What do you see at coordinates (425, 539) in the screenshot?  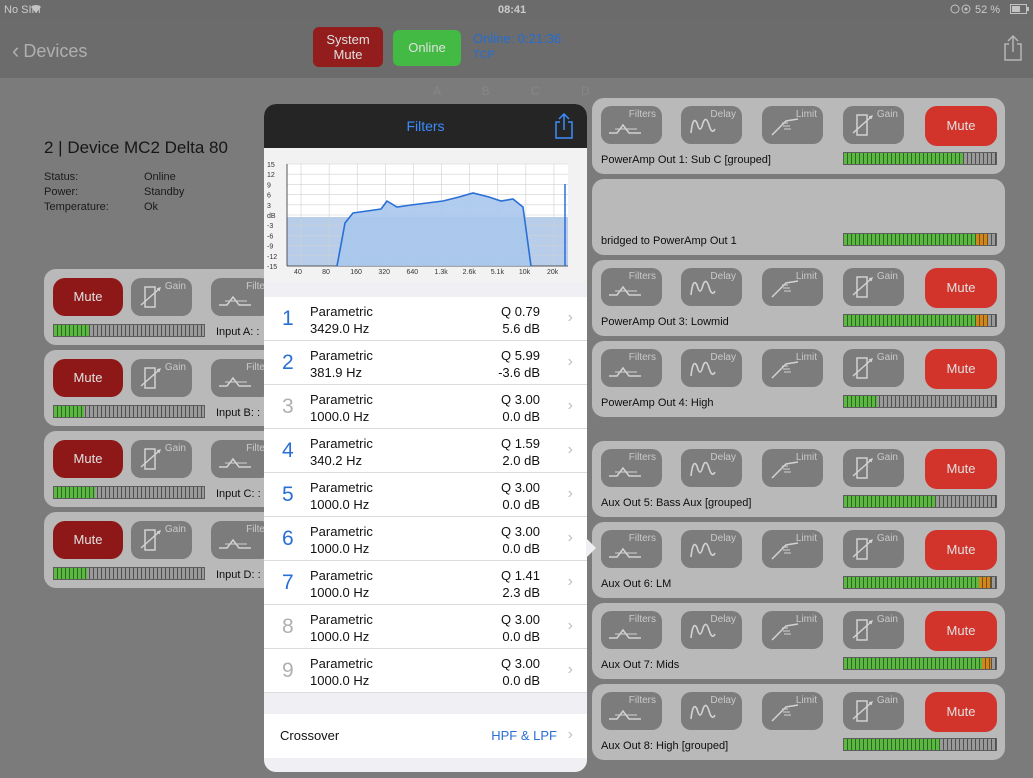 I see `filter-row: 6 Parametric 1000.0 Hz Q 3.00 0.0 dB ›` at bounding box center [425, 539].